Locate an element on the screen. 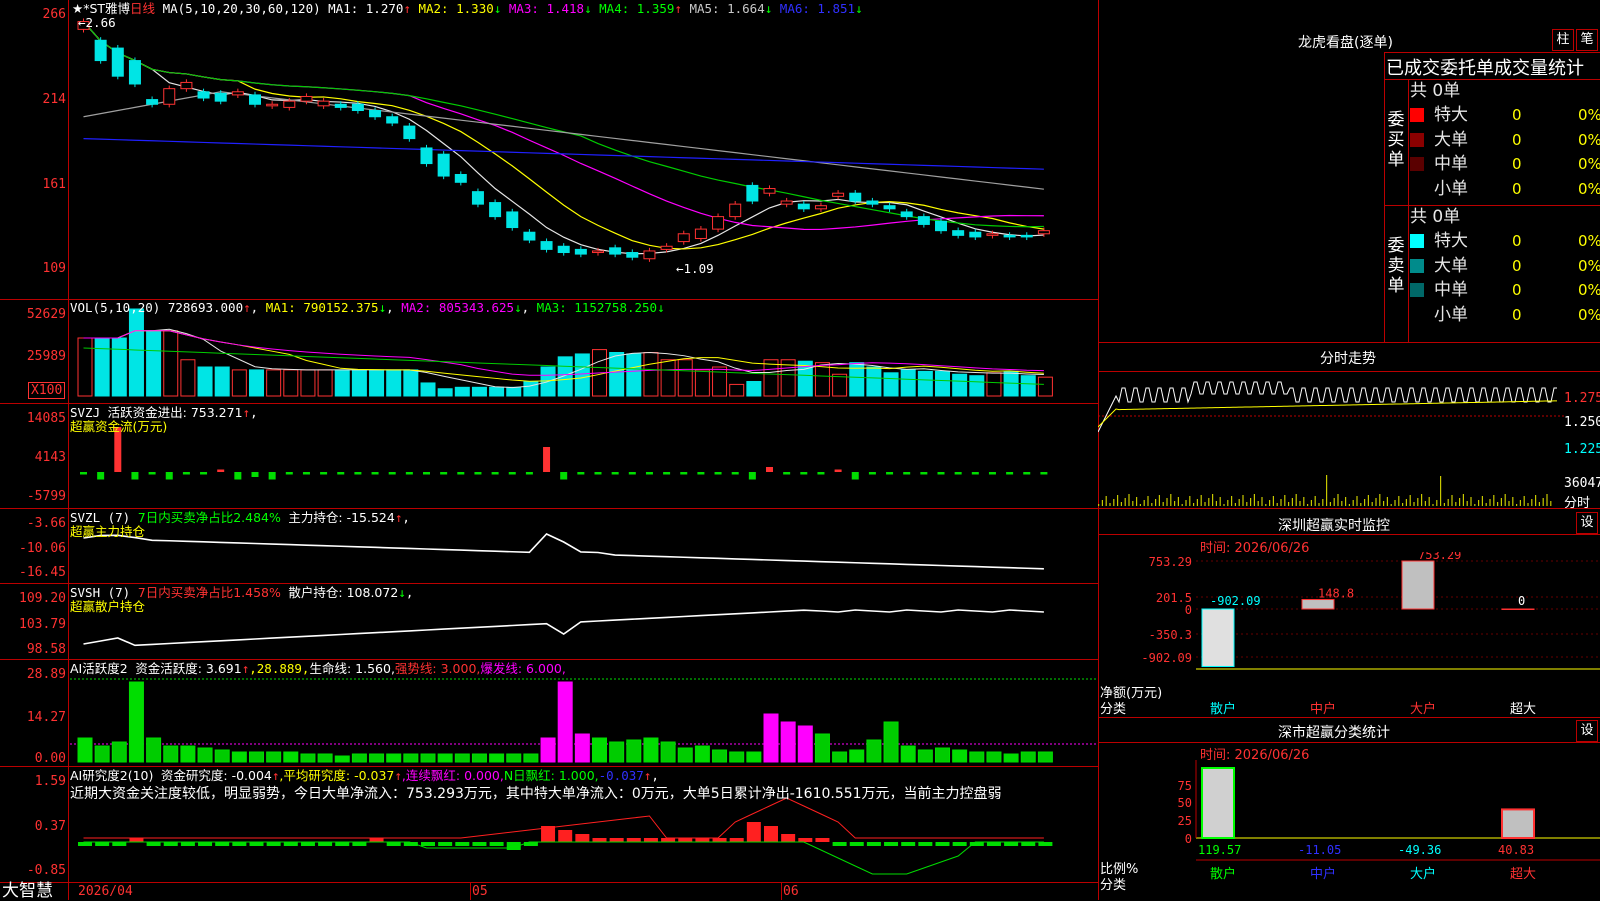 This screenshot has width=1600, height=901. ai2-ytick-2: -0.85 is located at coordinates (46, 870).